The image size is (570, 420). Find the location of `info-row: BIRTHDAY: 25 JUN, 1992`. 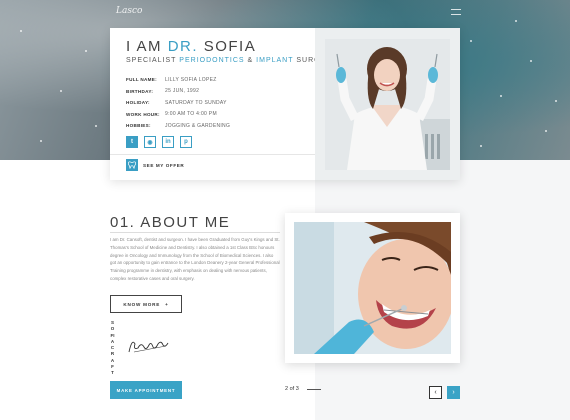

info-row: BIRTHDAY: 25 JUN, 1992 is located at coordinates (221, 92).